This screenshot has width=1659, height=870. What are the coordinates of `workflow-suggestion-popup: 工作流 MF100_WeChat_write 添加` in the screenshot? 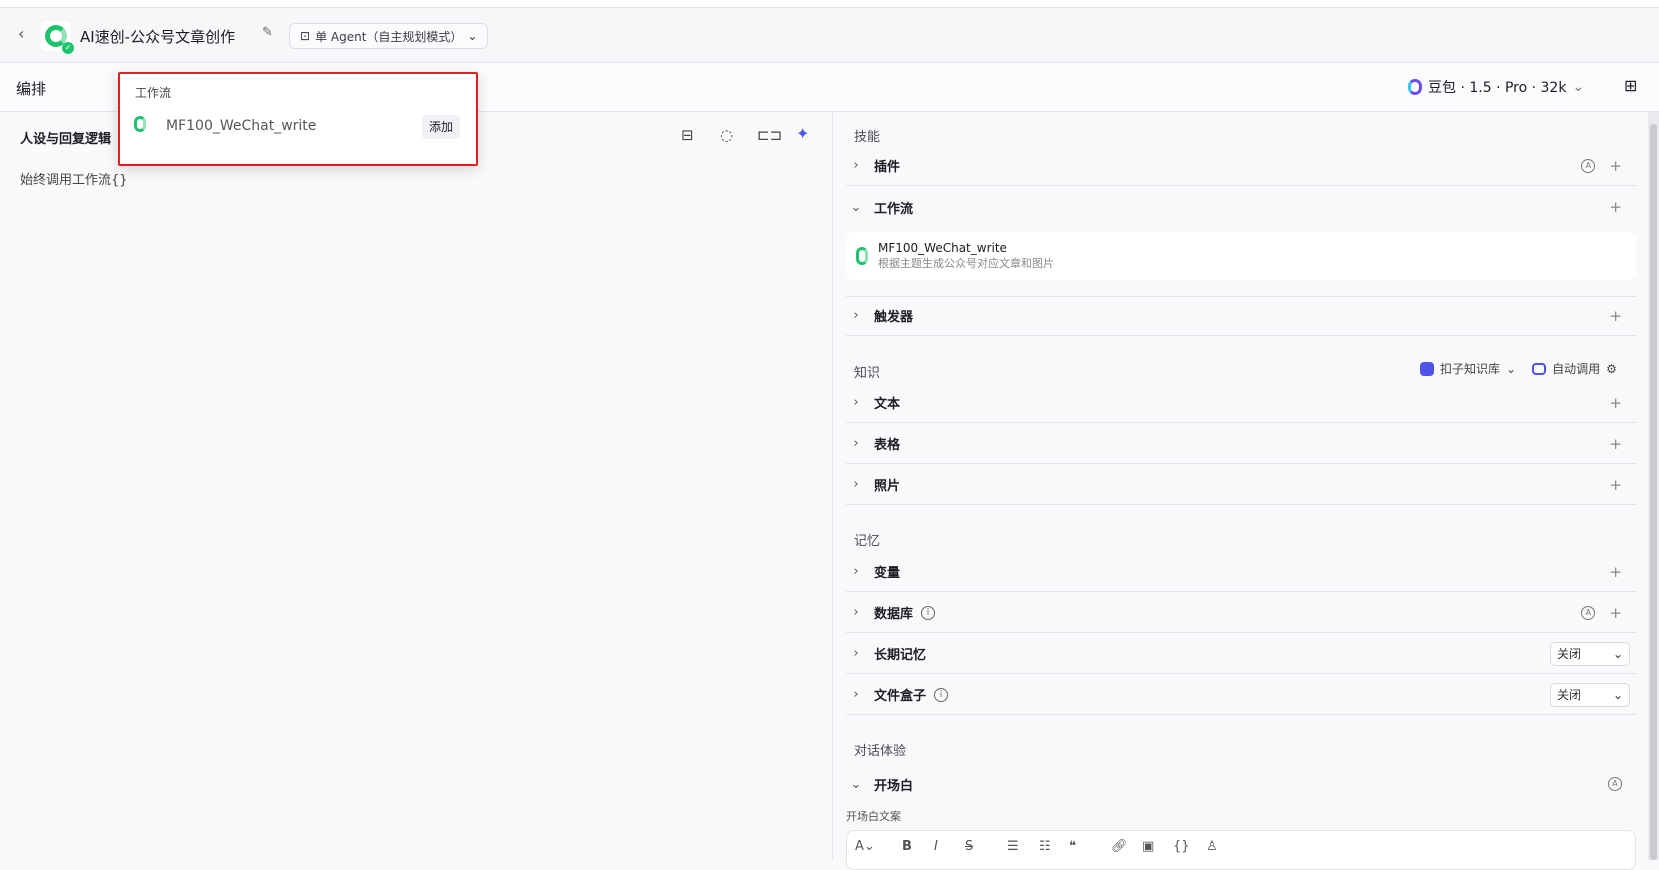 It's located at (298, 119).